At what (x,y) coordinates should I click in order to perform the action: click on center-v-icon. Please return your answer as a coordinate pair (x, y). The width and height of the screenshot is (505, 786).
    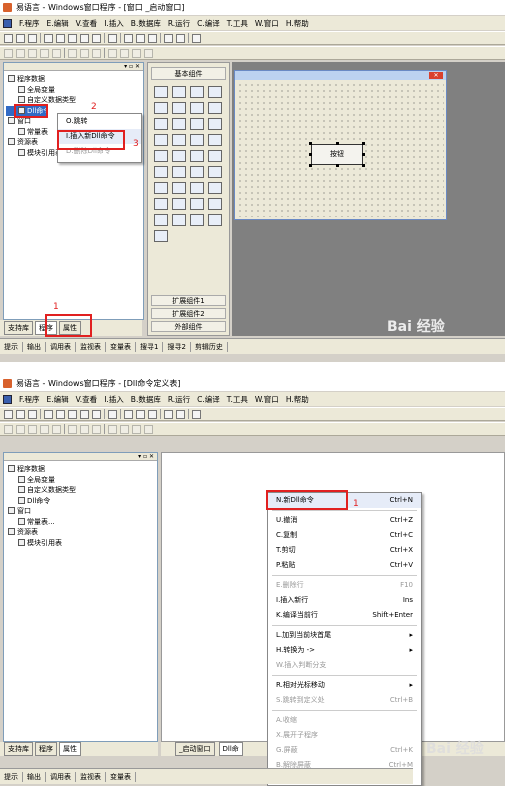
    Looking at the image, I should click on (148, 429).